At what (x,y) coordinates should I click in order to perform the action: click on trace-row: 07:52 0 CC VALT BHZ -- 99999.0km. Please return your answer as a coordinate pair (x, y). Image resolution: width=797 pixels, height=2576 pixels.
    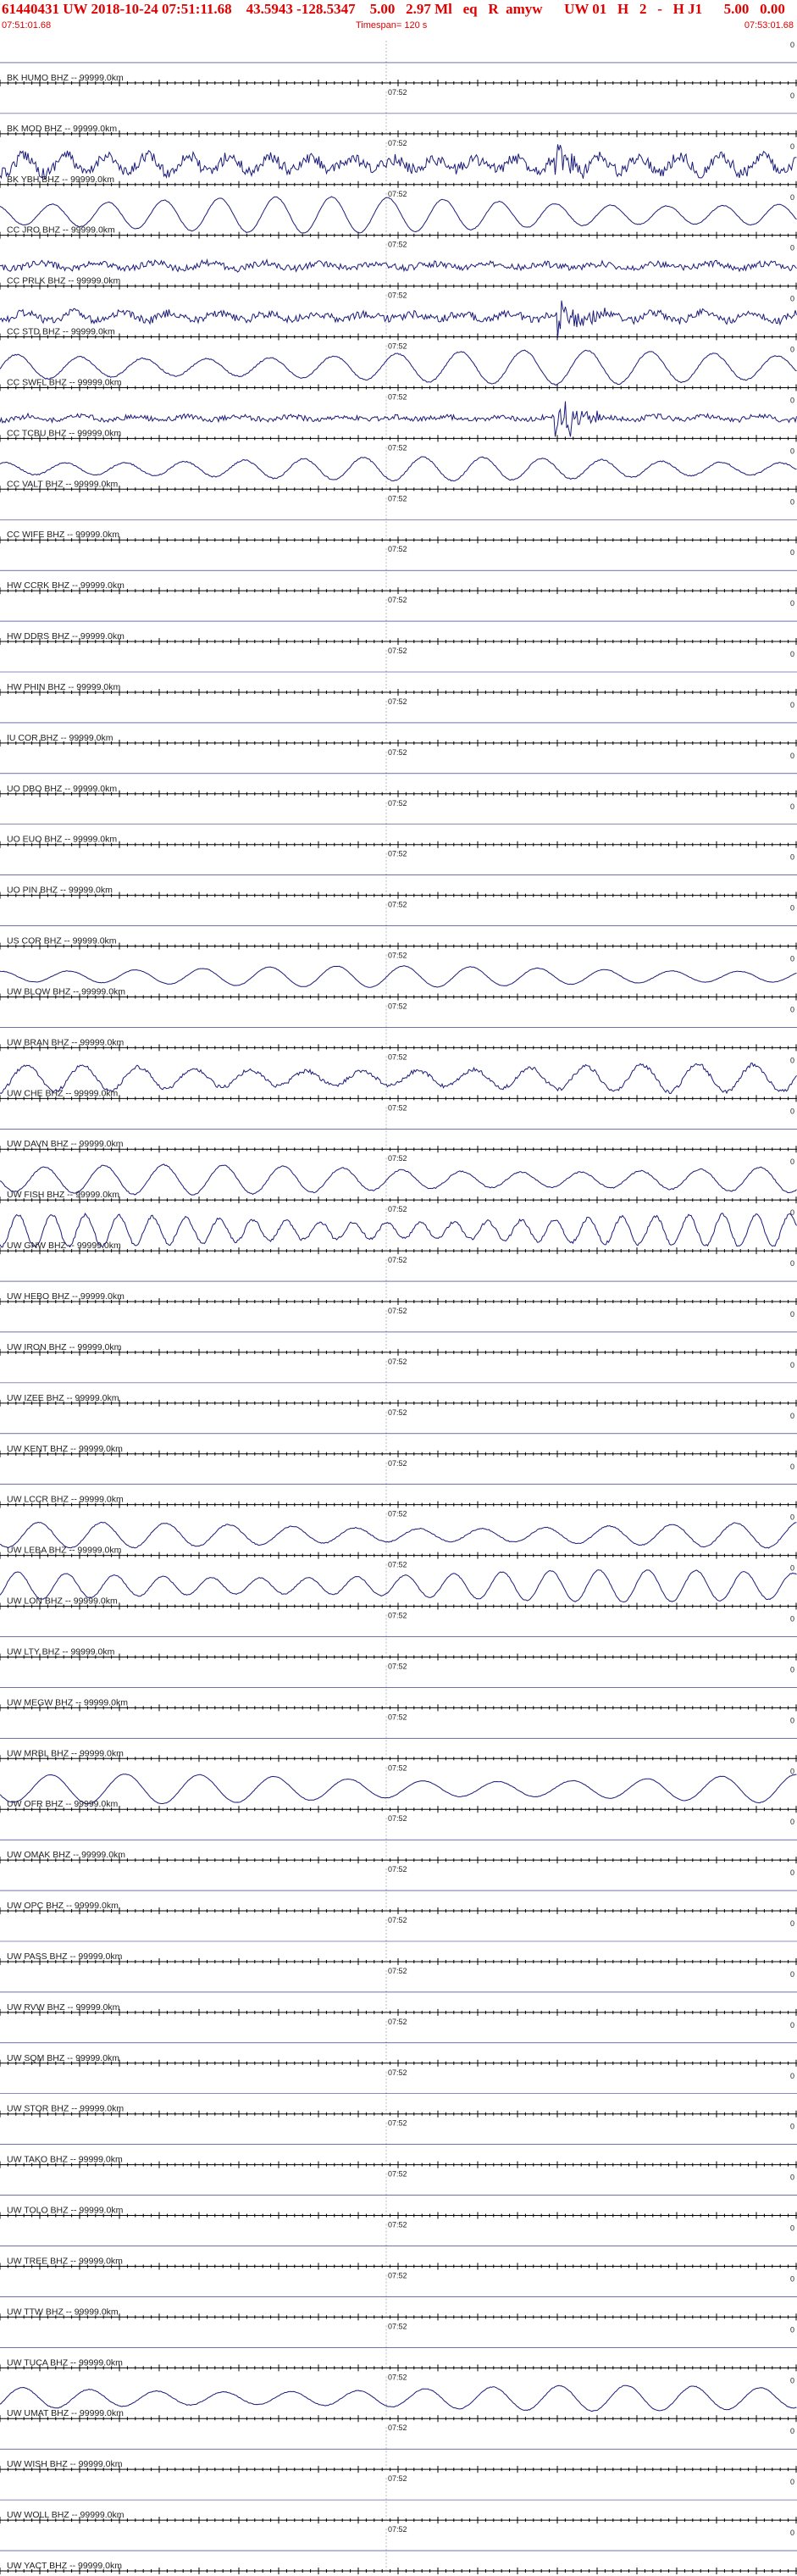
    Looking at the image, I should click on (398, 474).